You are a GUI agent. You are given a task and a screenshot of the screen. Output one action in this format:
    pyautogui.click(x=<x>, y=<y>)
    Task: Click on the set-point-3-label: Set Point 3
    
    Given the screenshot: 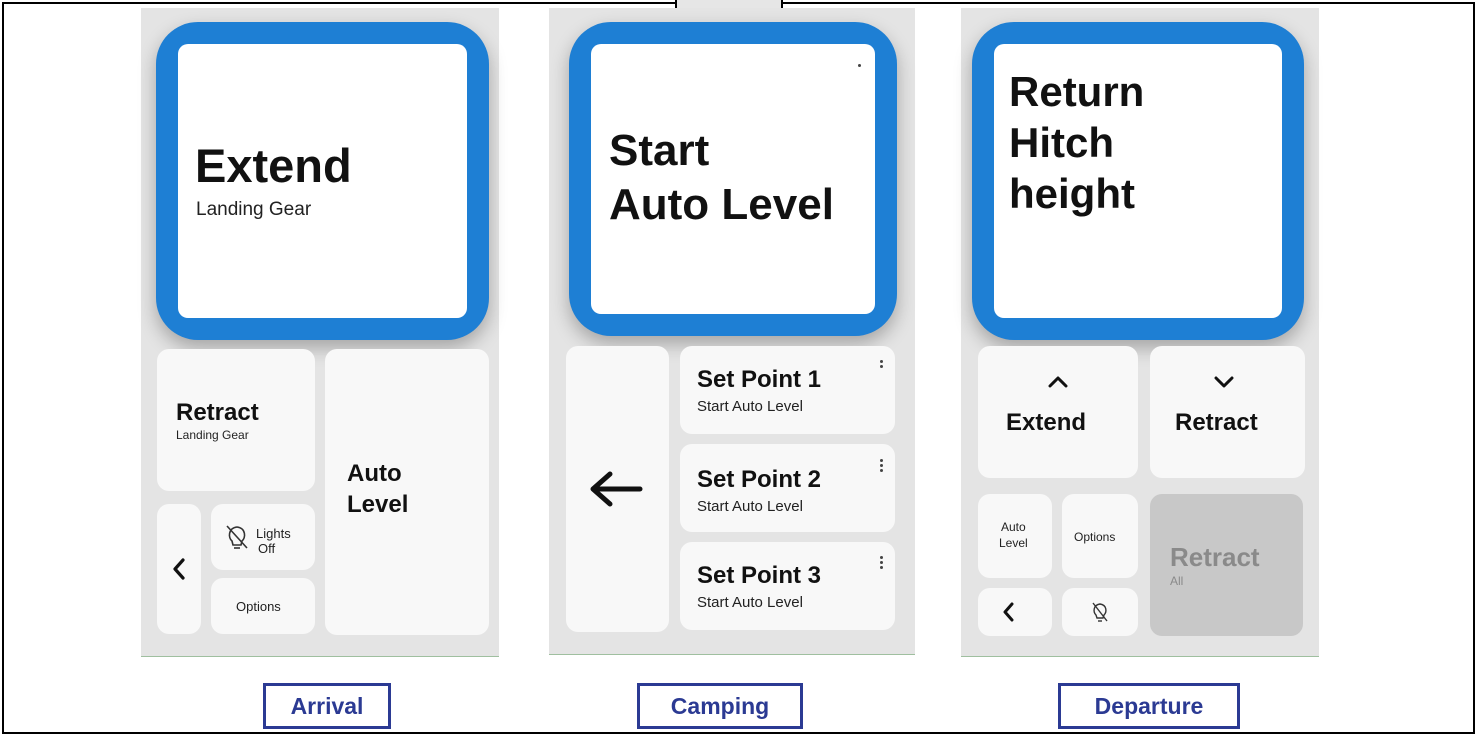 What is the action you would take?
    pyautogui.click(x=759, y=575)
    